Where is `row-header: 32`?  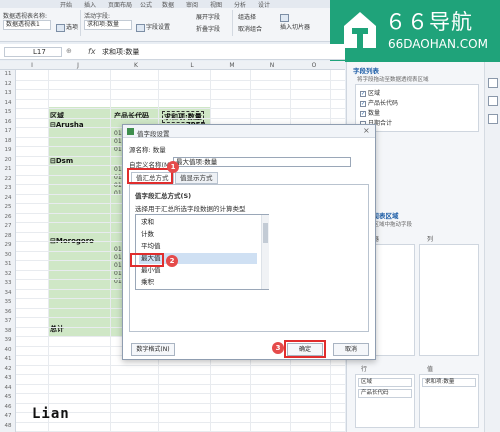 row-header: 32 is located at coordinates (8, 274).